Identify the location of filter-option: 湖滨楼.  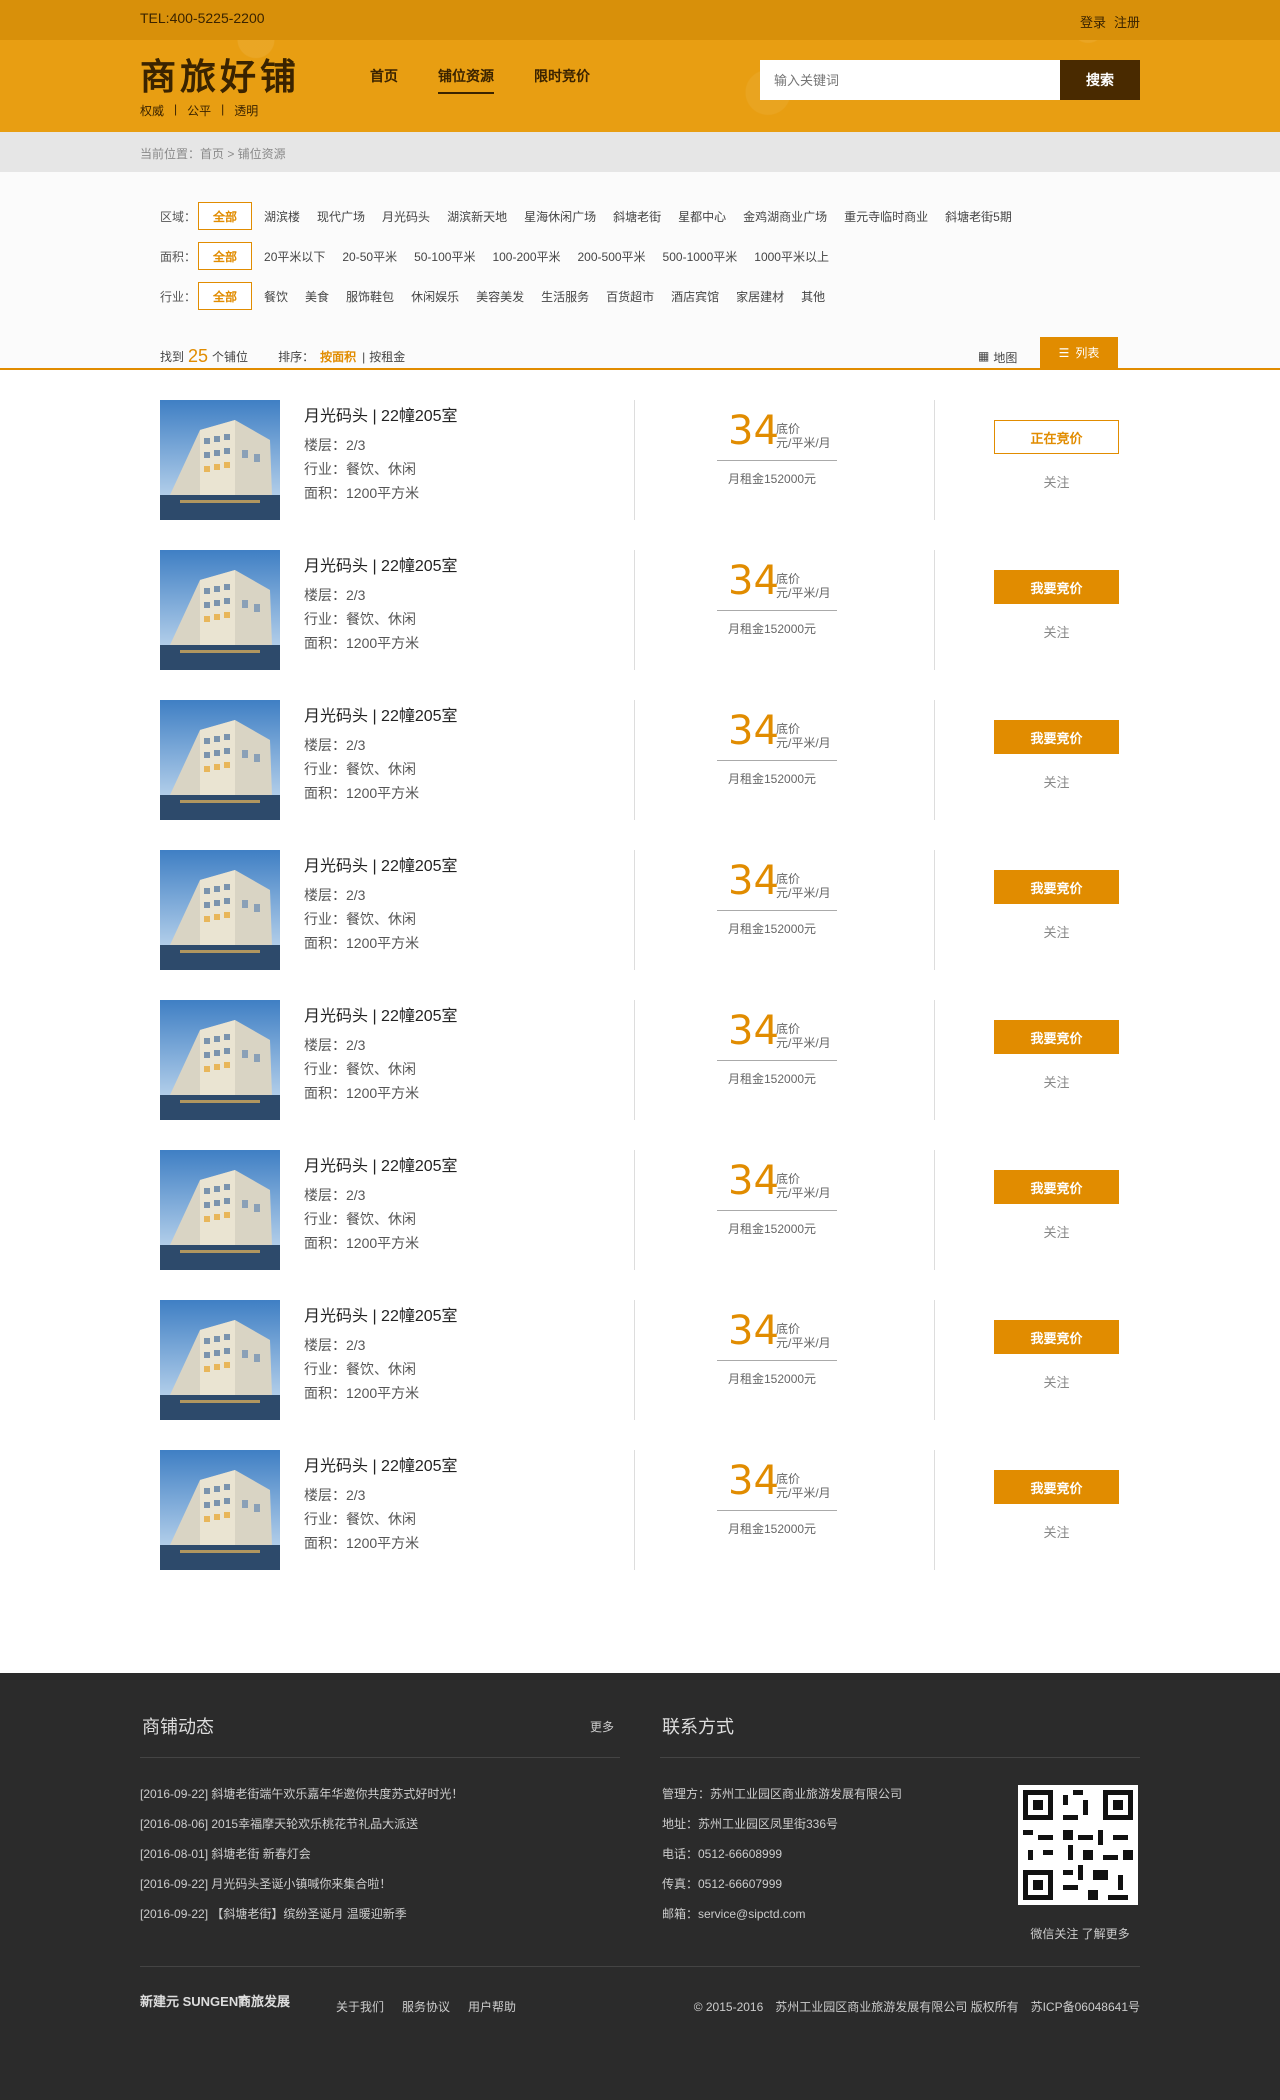
(282, 216).